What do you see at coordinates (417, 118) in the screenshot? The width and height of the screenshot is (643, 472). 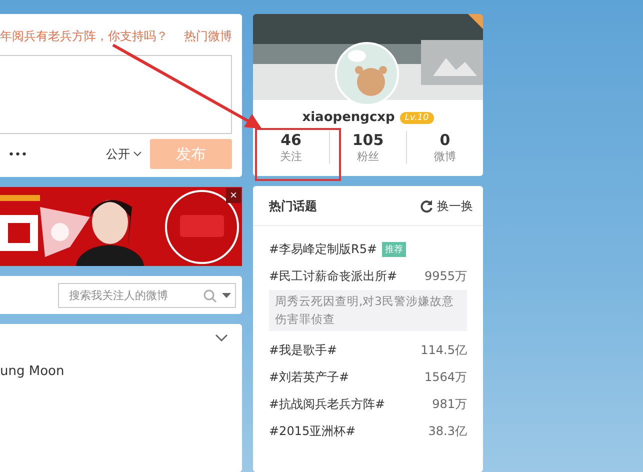 I see `level-badge: Lv.10` at bounding box center [417, 118].